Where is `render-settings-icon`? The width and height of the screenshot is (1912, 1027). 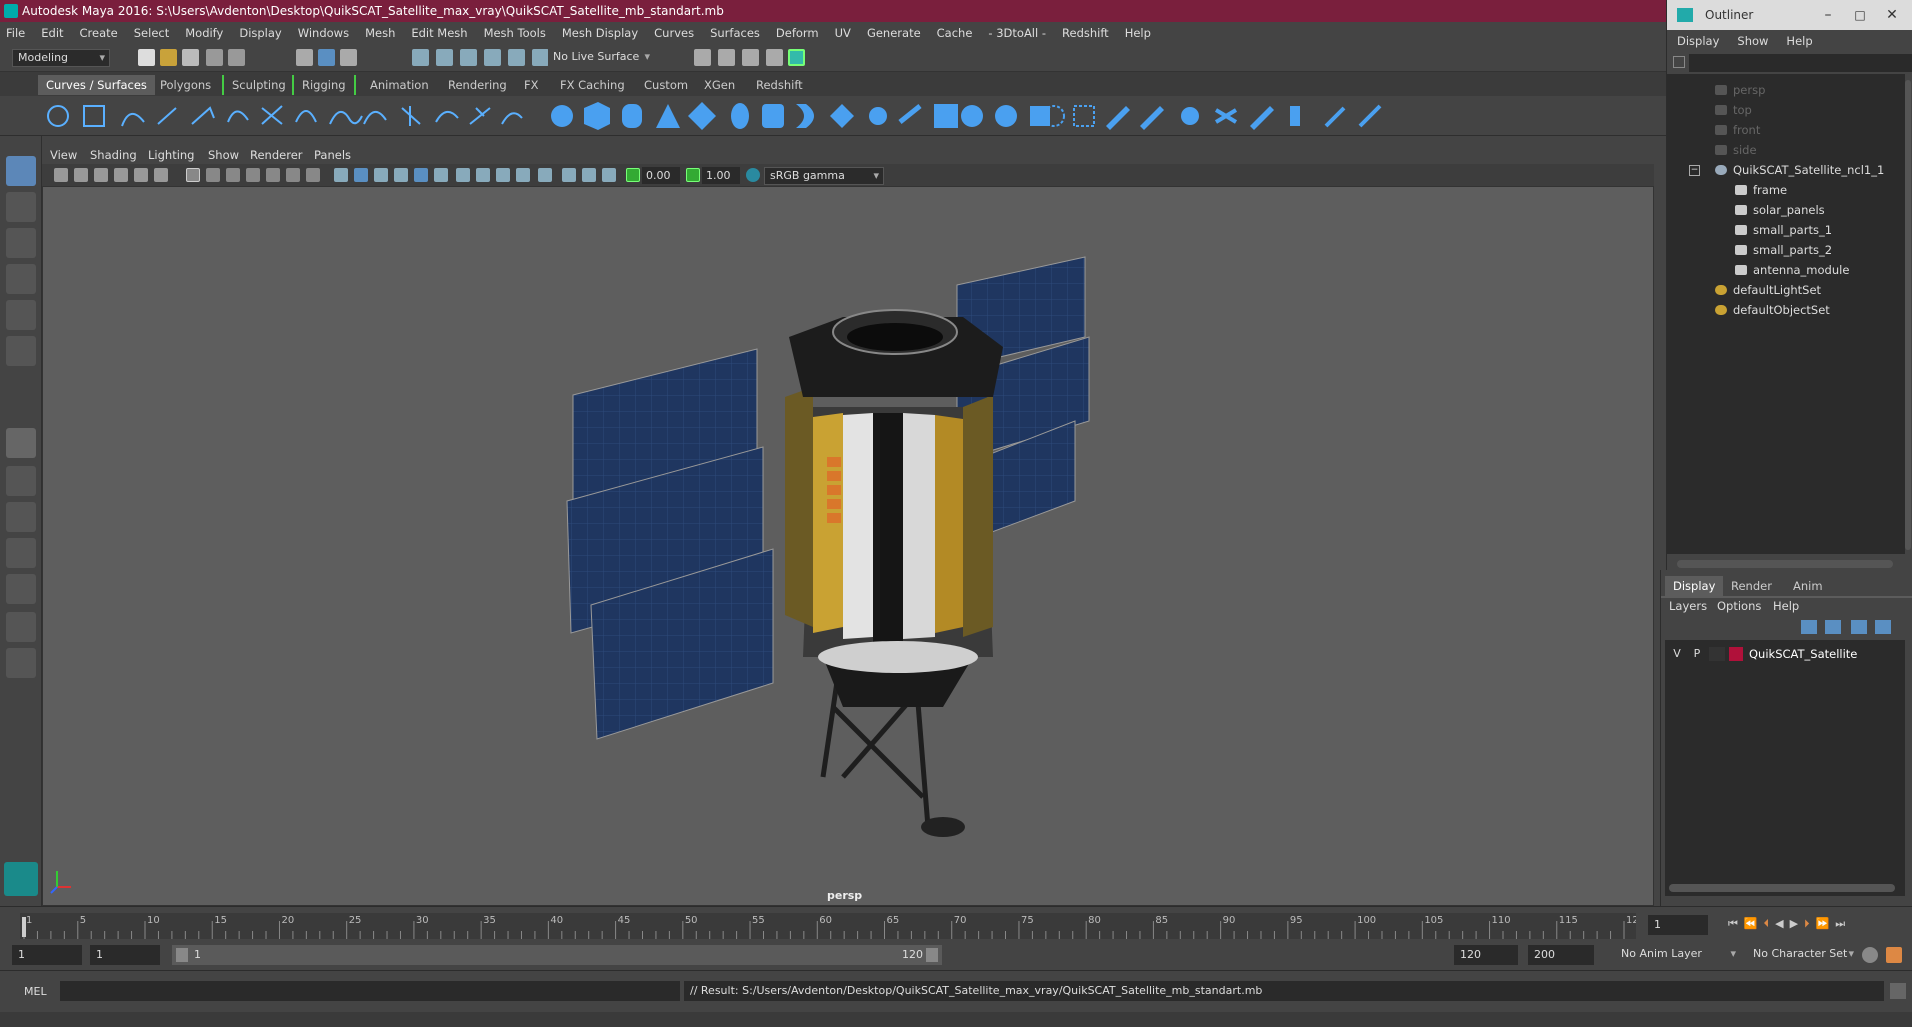 render-settings-icon is located at coordinates (774, 57).